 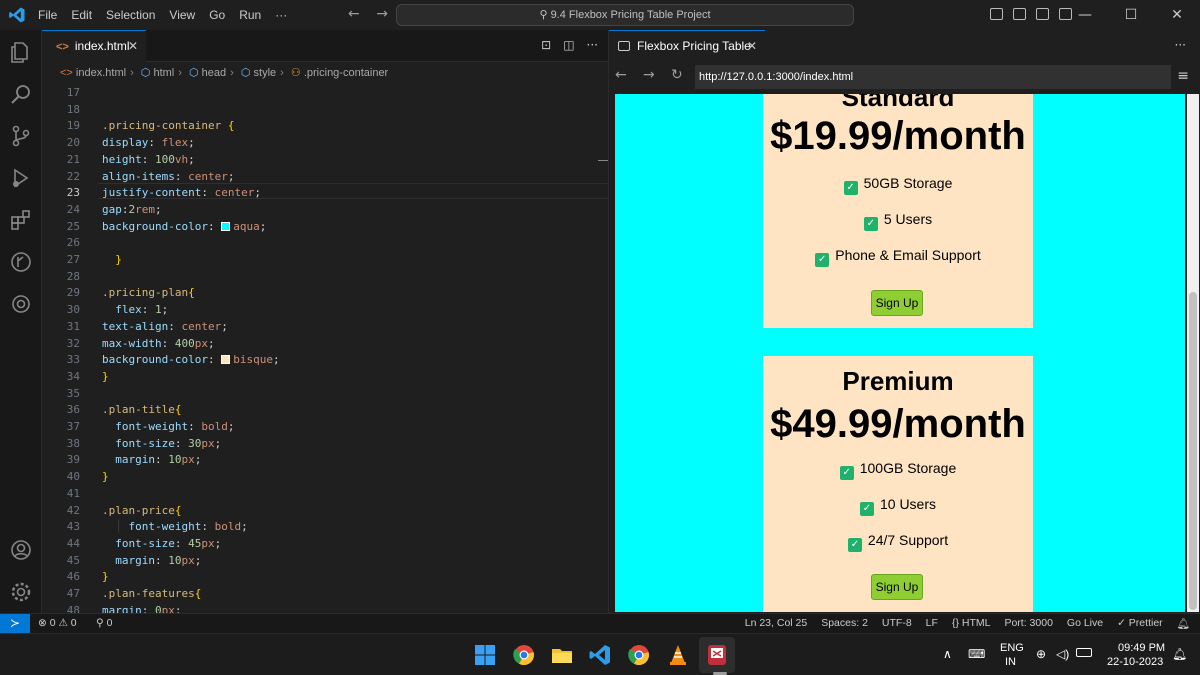 What do you see at coordinates (101, 73) in the screenshot?
I see `breadcrumb-file: index.html` at bounding box center [101, 73].